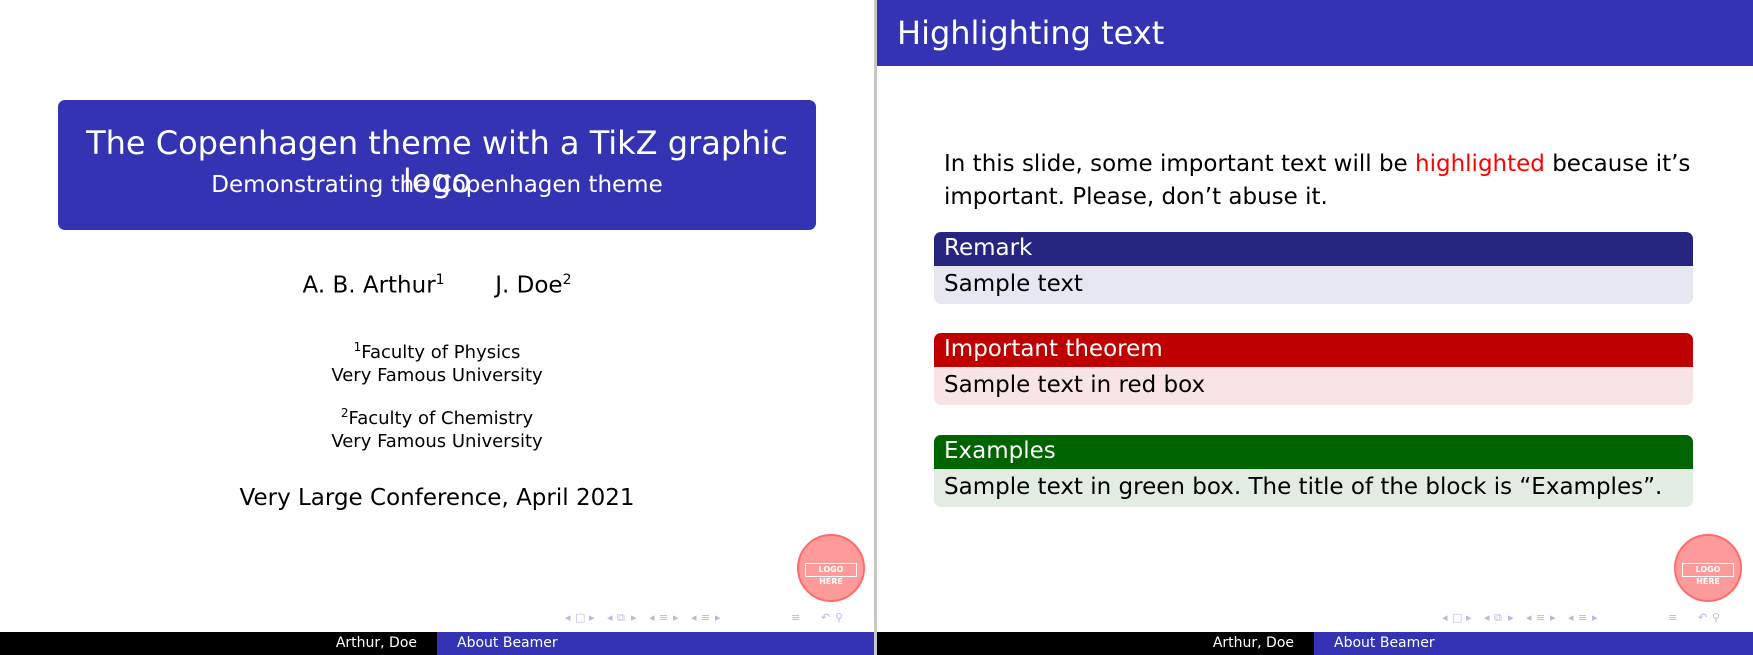 The width and height of the screenshot is (1753, 655). What do you see at coordinates (529, 285) in the screenshot?
I see `author-name: J. Doe` at bounding box center [529, 285].